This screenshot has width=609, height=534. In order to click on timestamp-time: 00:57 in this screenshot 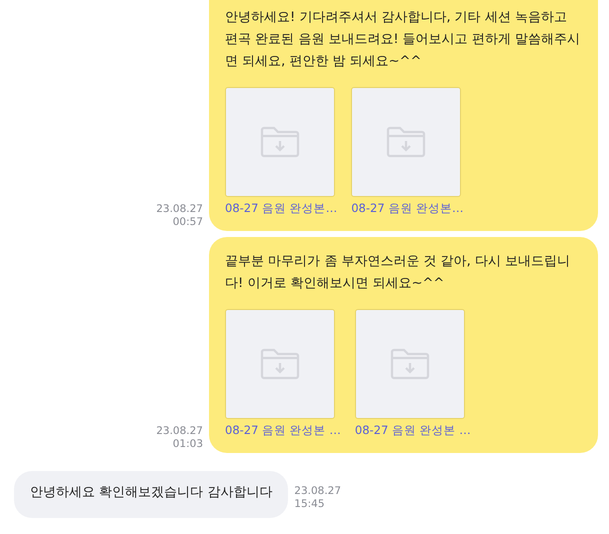, I will do `click(187, 222)`.